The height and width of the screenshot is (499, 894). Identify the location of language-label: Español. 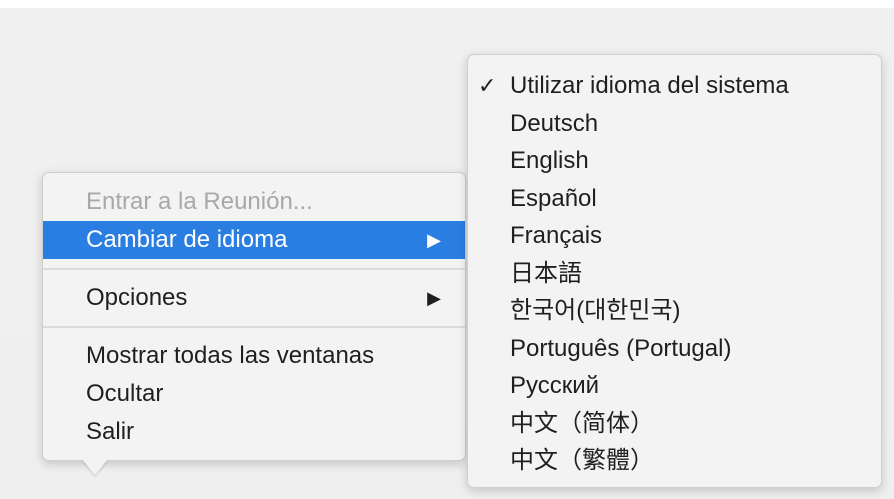
(553, 198).